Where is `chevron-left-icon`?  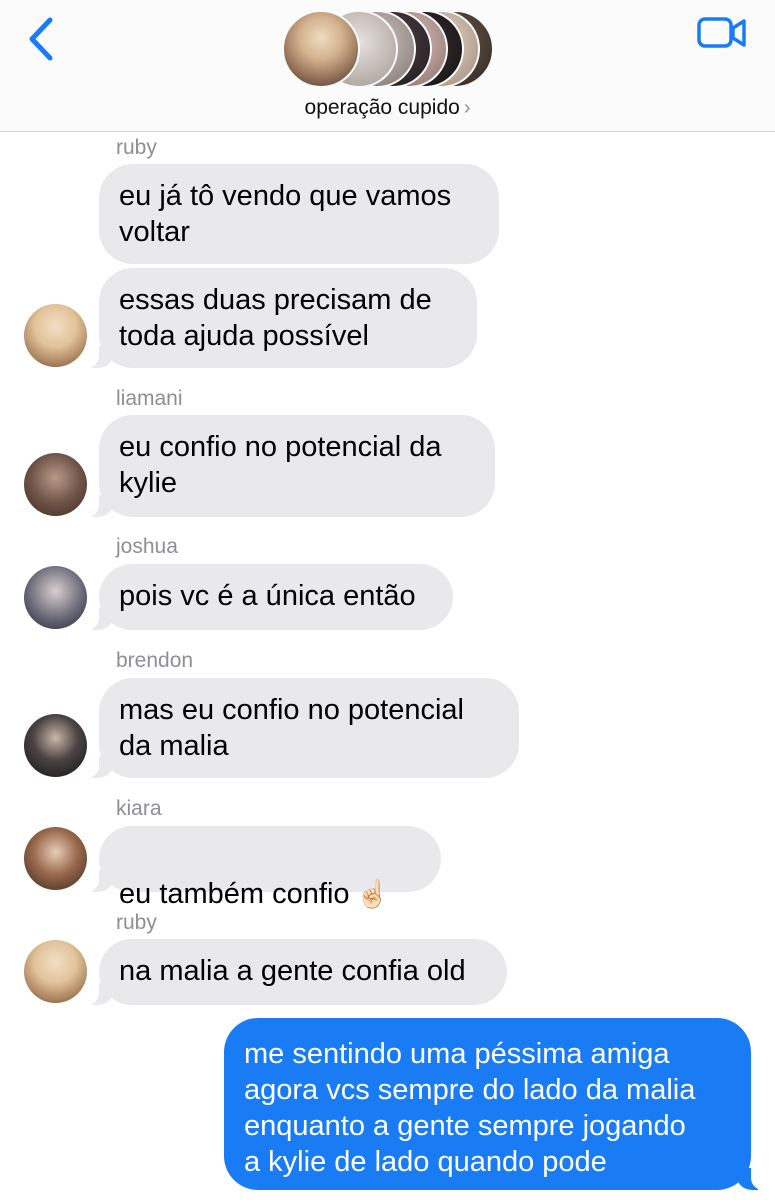
chevron-left-icon is located at coordinates (41, 39).